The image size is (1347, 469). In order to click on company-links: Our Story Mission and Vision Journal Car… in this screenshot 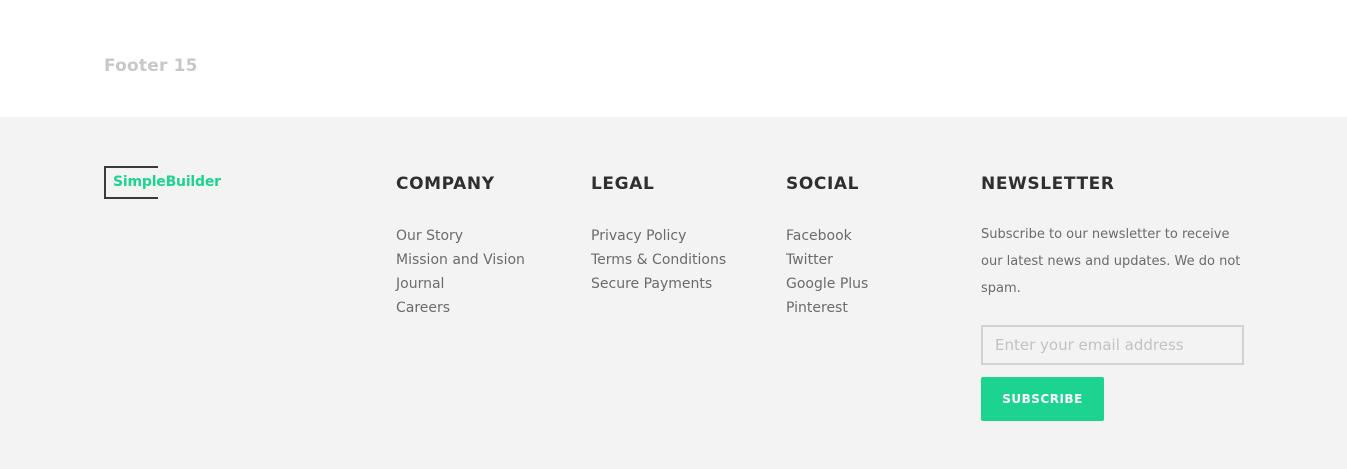, I will do `click(460, 272)`.